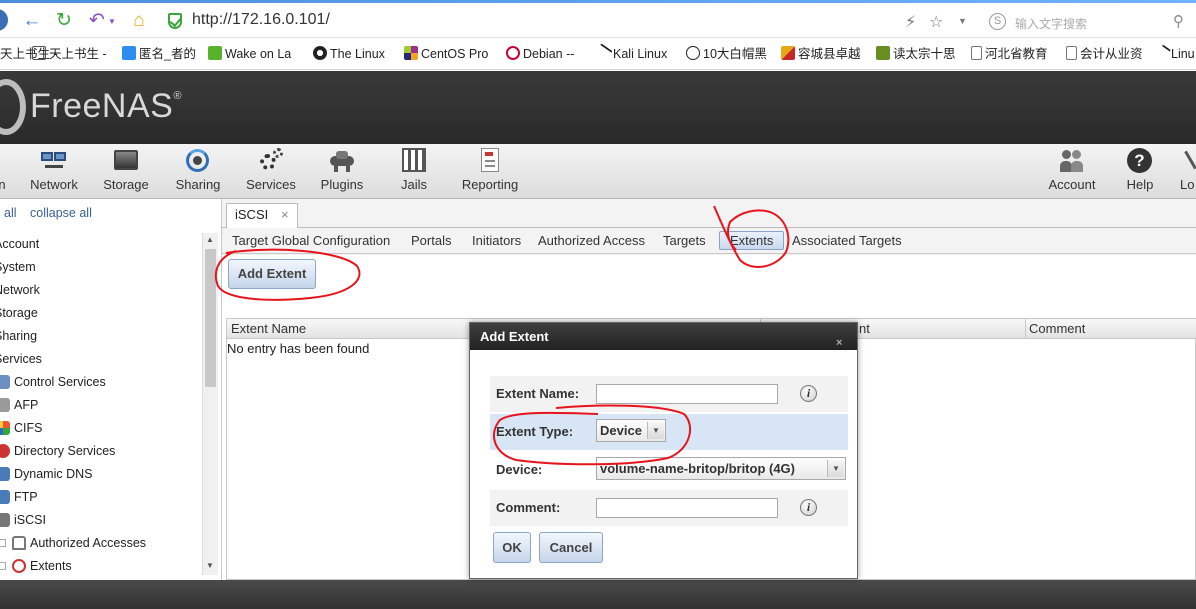 The width and height of the screenshot is (1196, 609). What do you see at coordinates (262, 216) in the screenshot?
I see `tab-iscsi: iSCSI ×` at bounding box center [262, 216].